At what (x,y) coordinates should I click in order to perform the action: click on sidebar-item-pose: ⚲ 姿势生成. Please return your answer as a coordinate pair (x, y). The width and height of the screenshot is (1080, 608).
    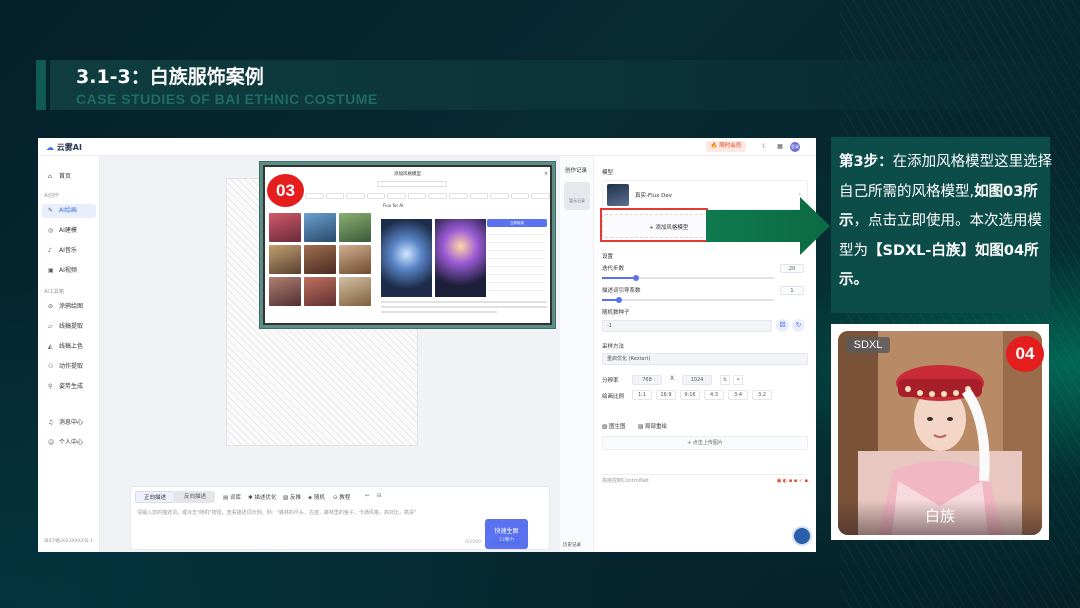
    Looking at the image, I should click on (69, 387).